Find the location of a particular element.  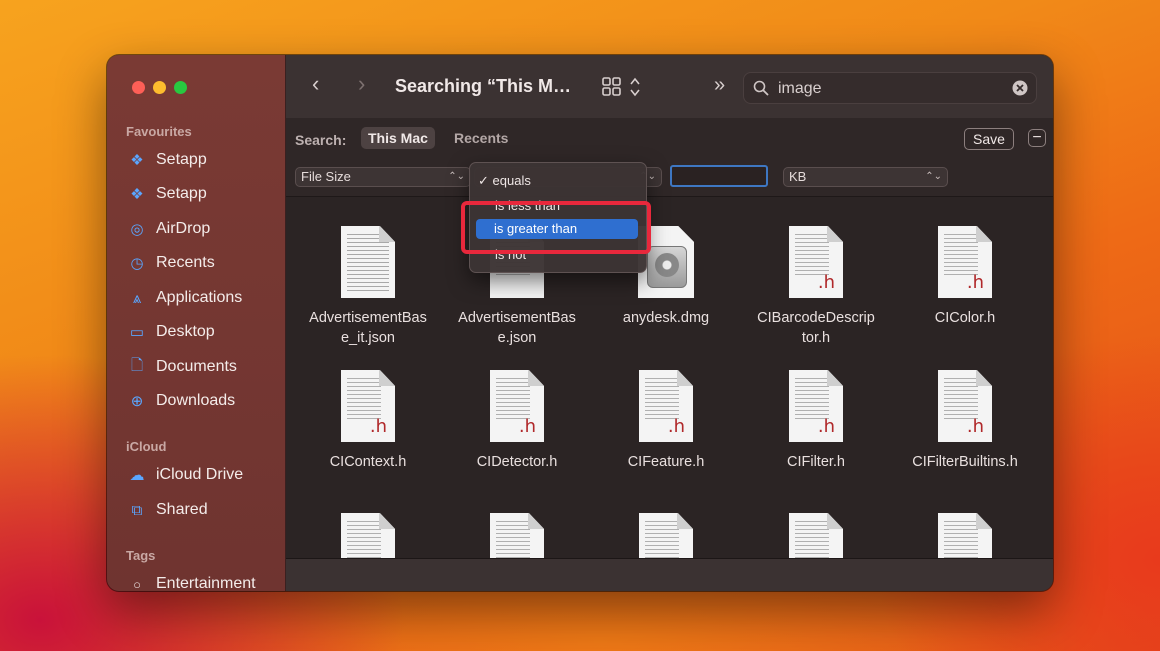

file-name-line2: e_it.json is located at coordinates (367, 338).